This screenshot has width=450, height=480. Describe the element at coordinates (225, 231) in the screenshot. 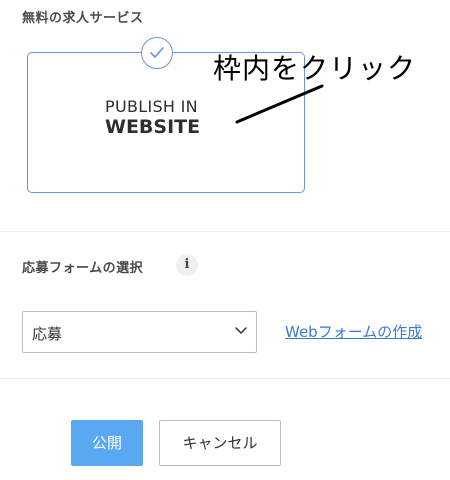

I see `divider-top` at that location.